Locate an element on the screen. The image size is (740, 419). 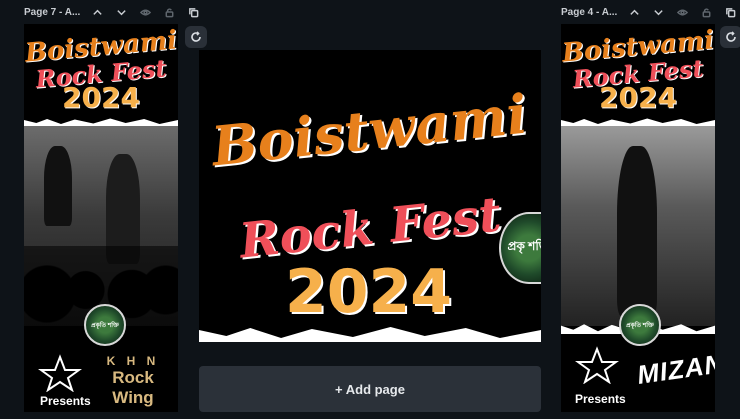
center-title-line1: Boistwami is located at coordinates (369, 130).